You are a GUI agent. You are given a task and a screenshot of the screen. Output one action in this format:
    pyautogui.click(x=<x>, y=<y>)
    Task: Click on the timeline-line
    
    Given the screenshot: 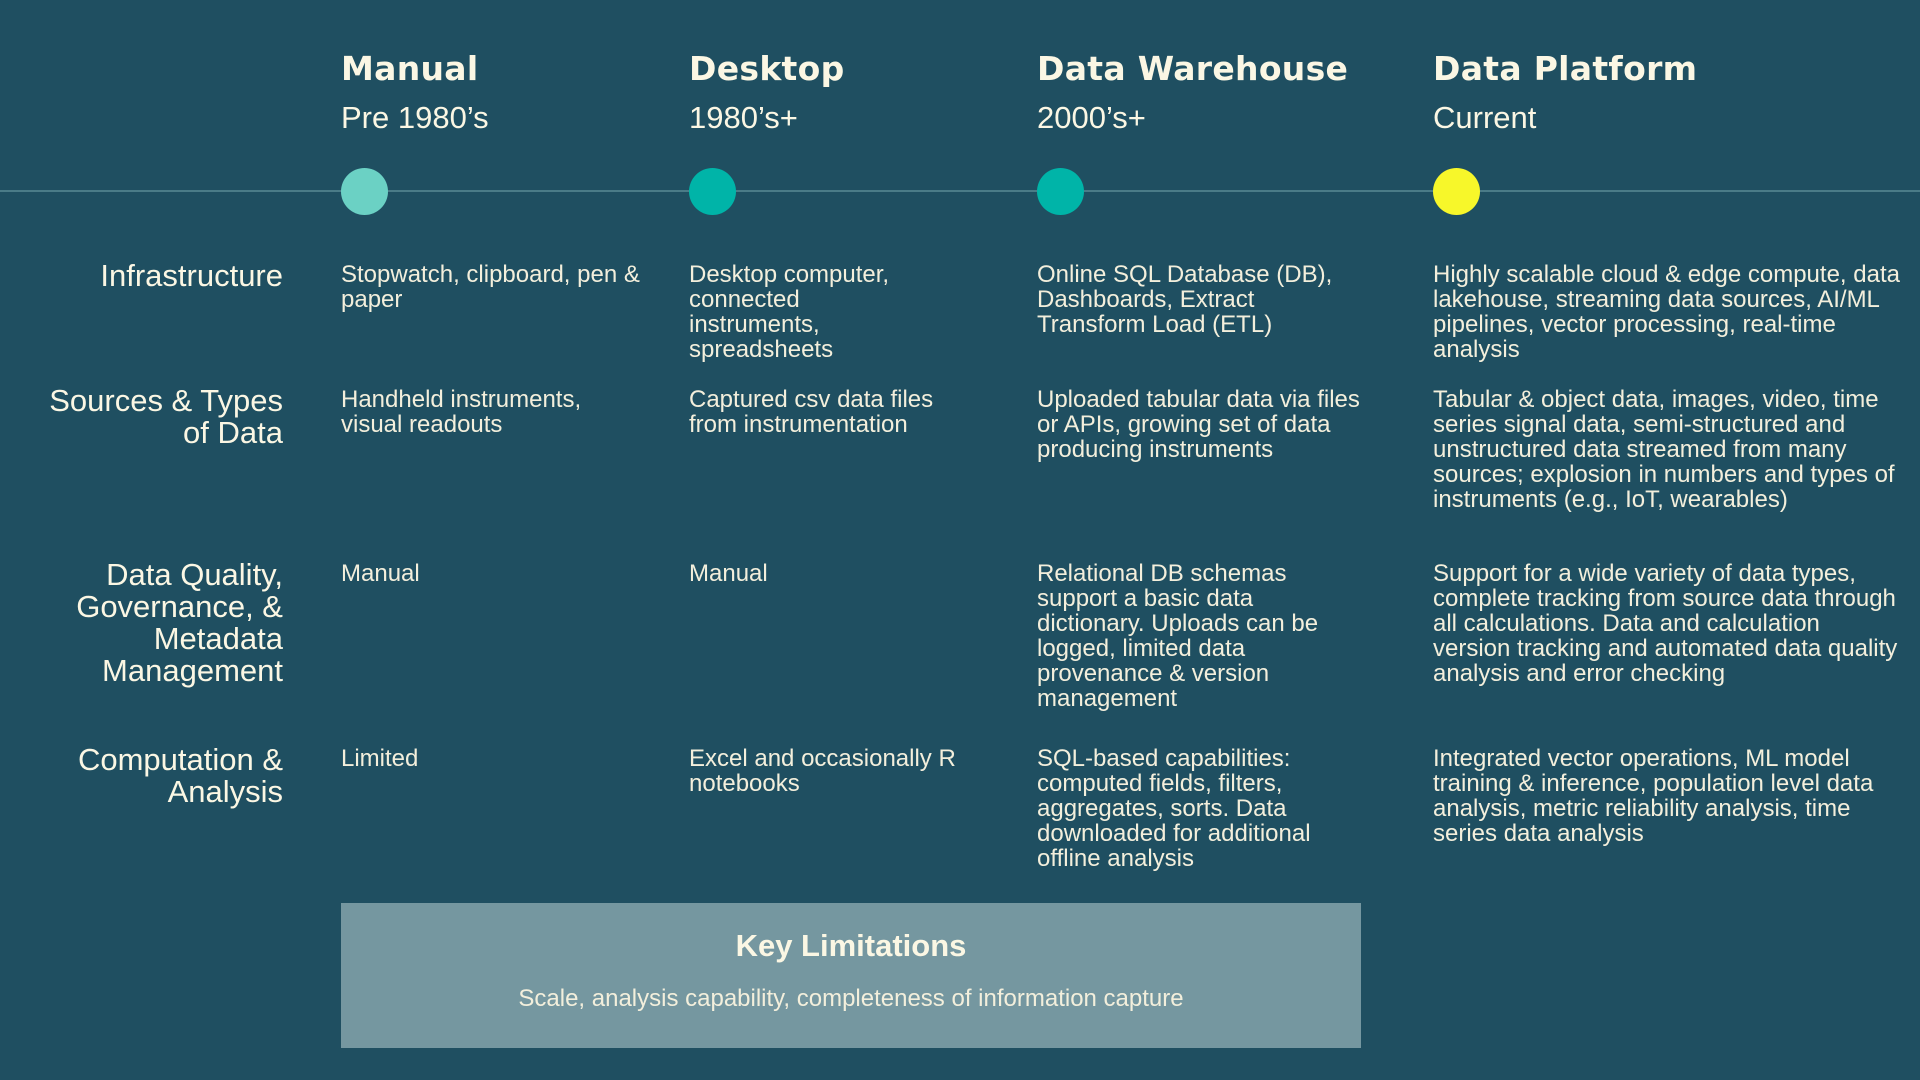 What is the action you would take?
    pyautogui.click(x=960, y=191)
    